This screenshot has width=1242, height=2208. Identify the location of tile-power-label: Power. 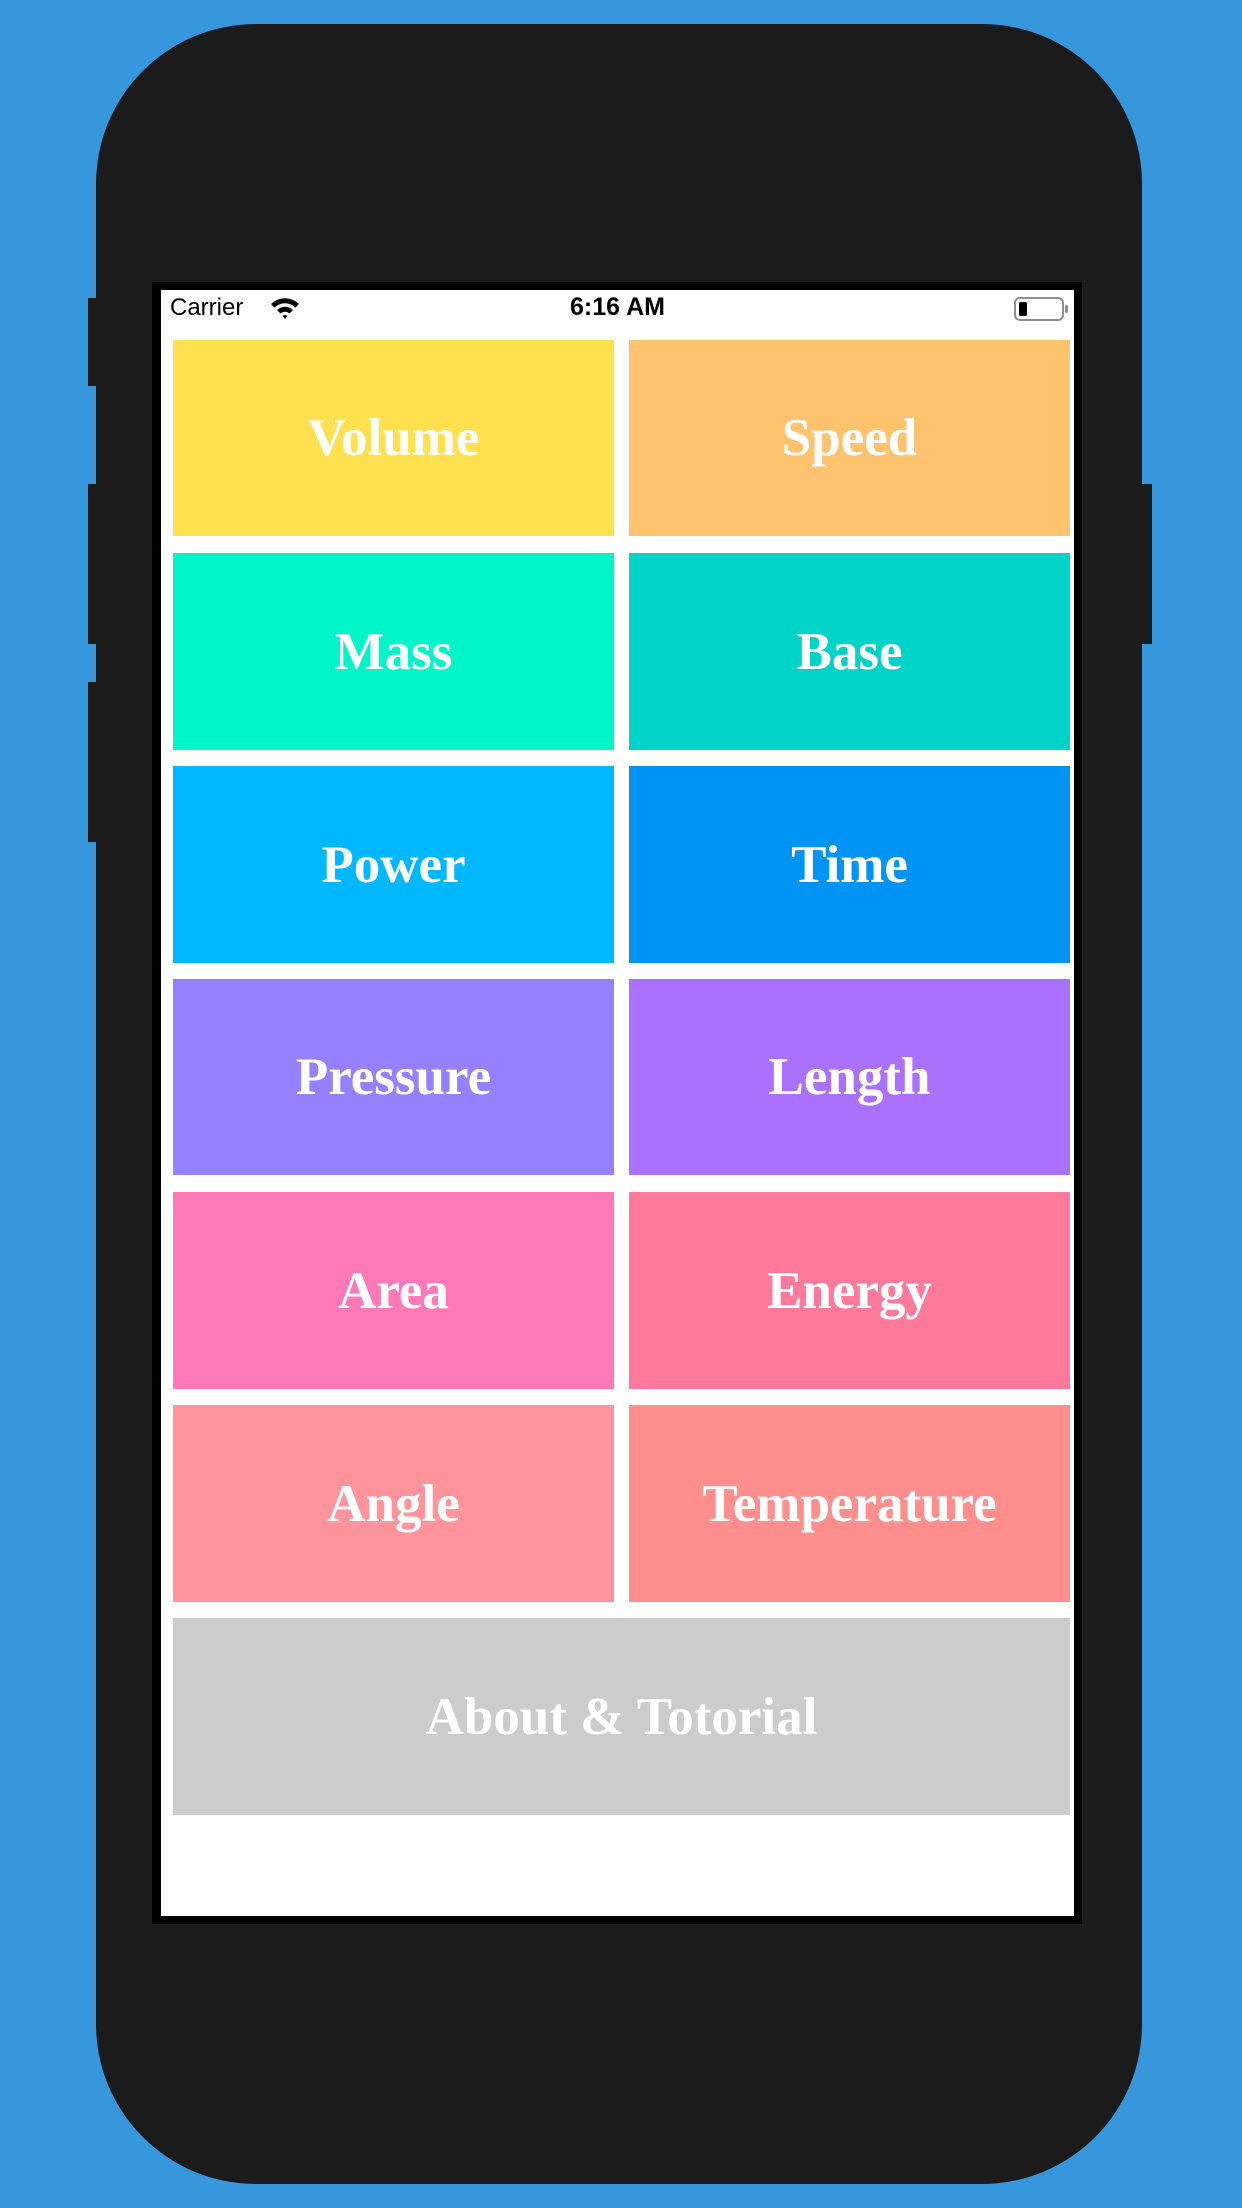
(393, 864).